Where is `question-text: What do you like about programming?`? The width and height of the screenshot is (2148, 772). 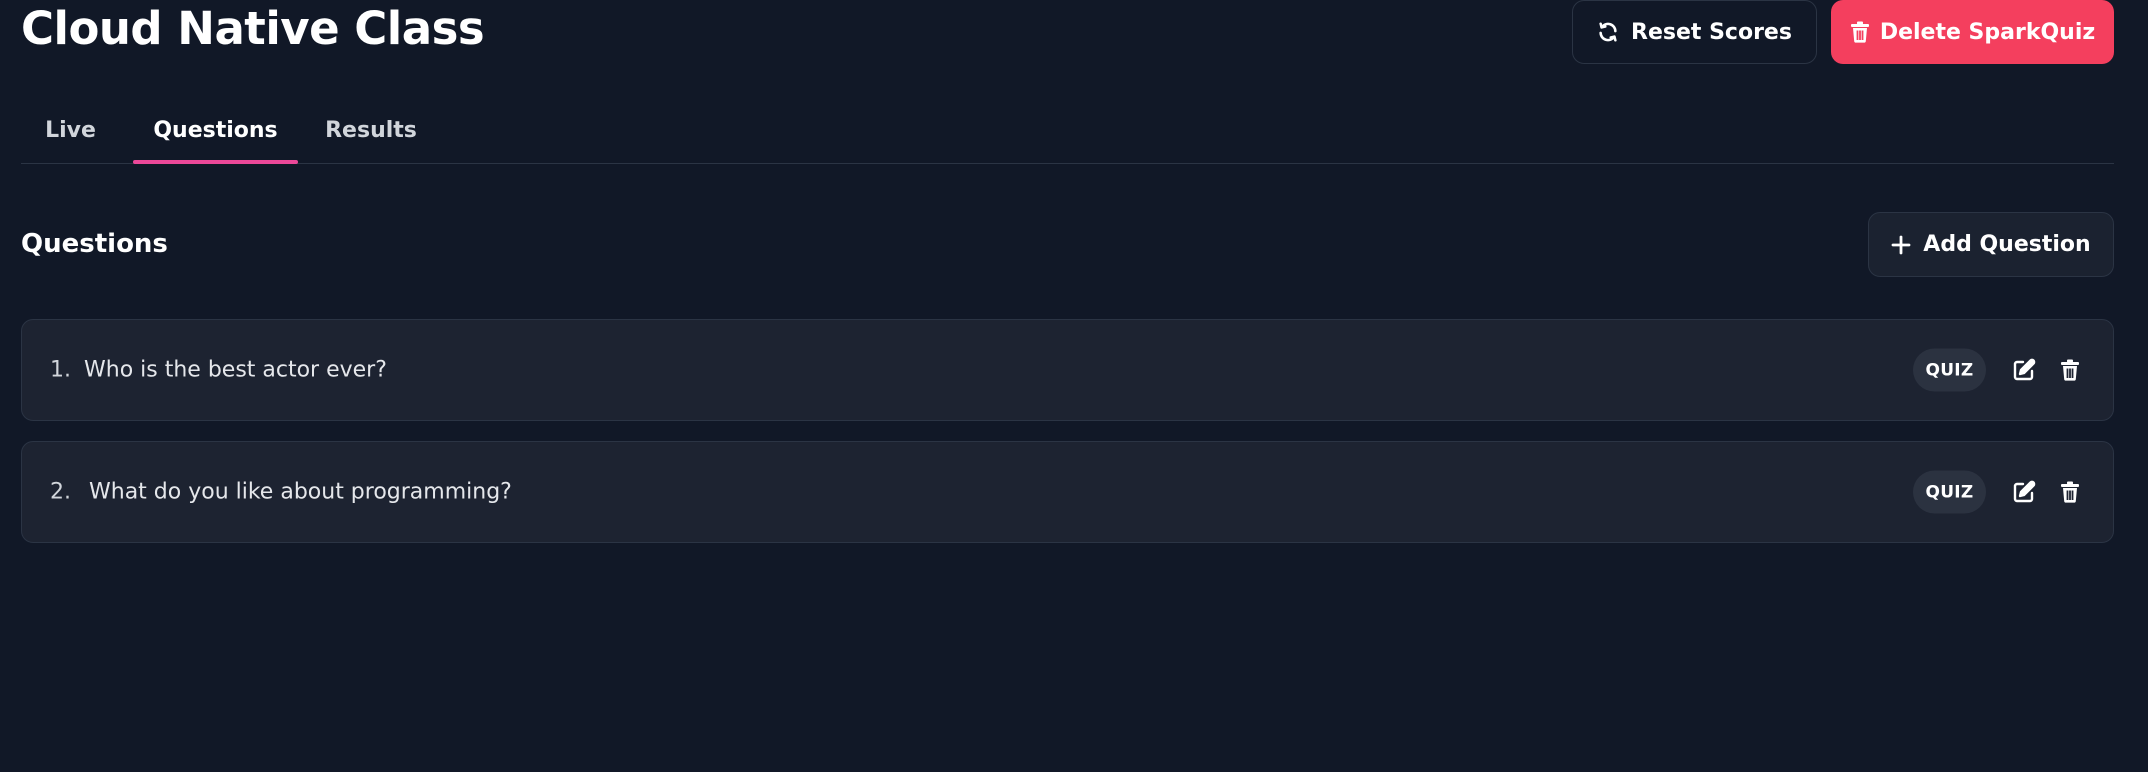
question-text: What do you like about programming? is located at coordinates (300, 492).